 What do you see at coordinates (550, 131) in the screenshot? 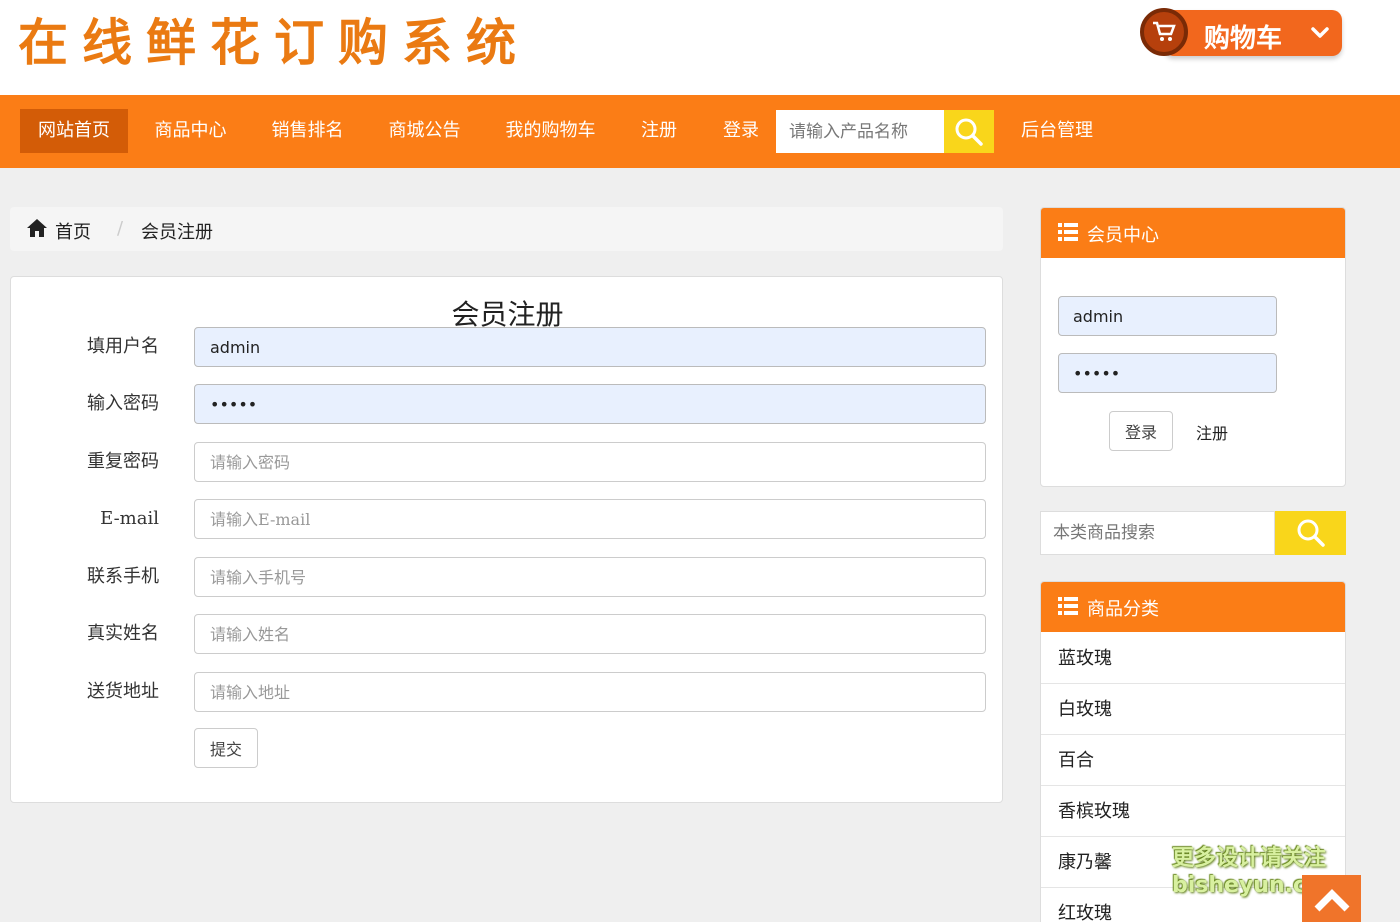
I see `nav-item-my-cart: 我的购物车` at bounding box center [550, 131].